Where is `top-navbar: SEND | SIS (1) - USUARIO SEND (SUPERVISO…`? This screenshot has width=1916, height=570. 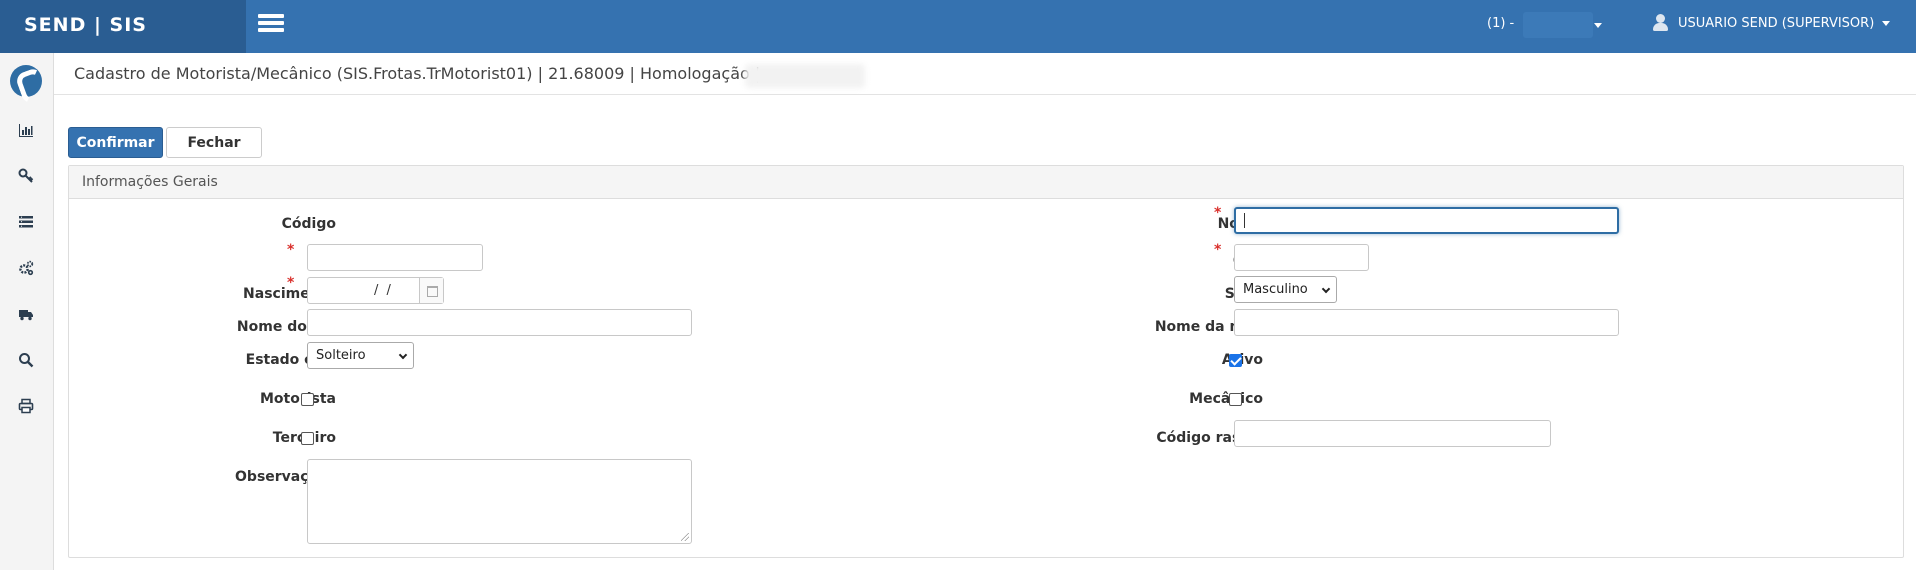 top-navbar: SEND | SIS (1) - USUARIO SEND (SUPERVISO… is located at coordinates (958, 26).